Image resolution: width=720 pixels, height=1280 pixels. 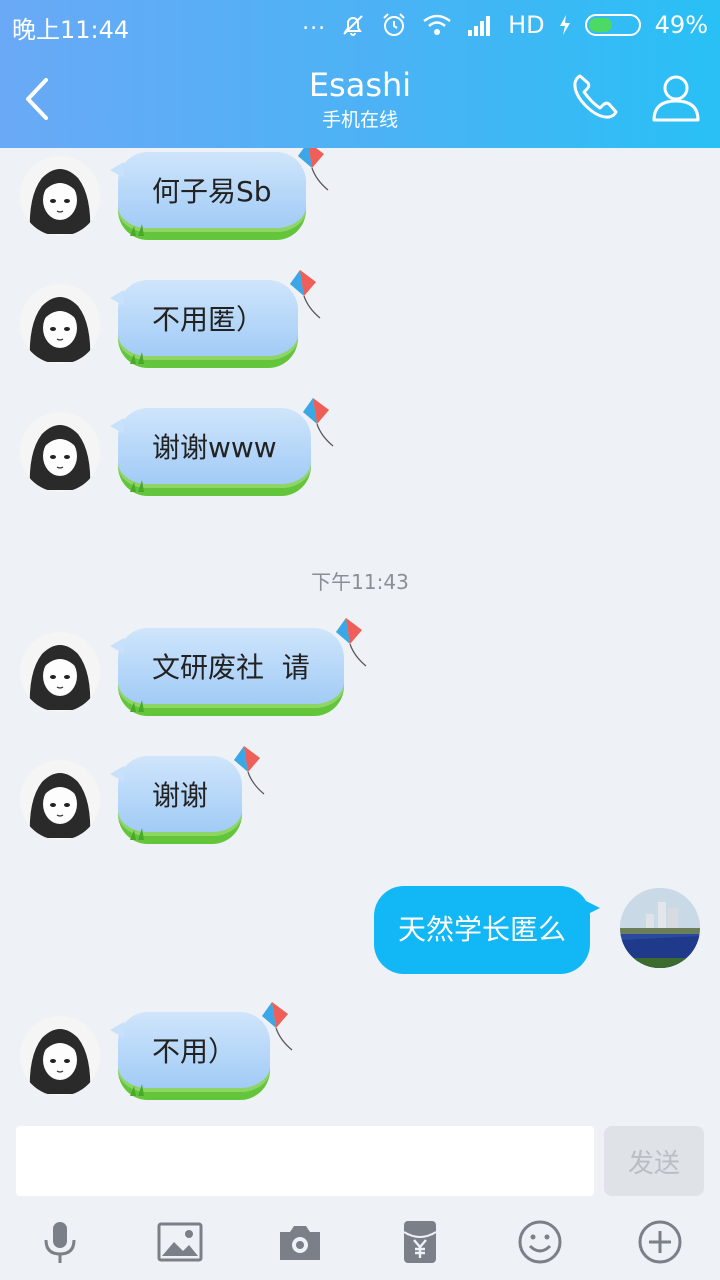 I want to click on chat-header: 晚上11:44 ... HD 49% Esashi 手机在线, so click(x=360, y=74).